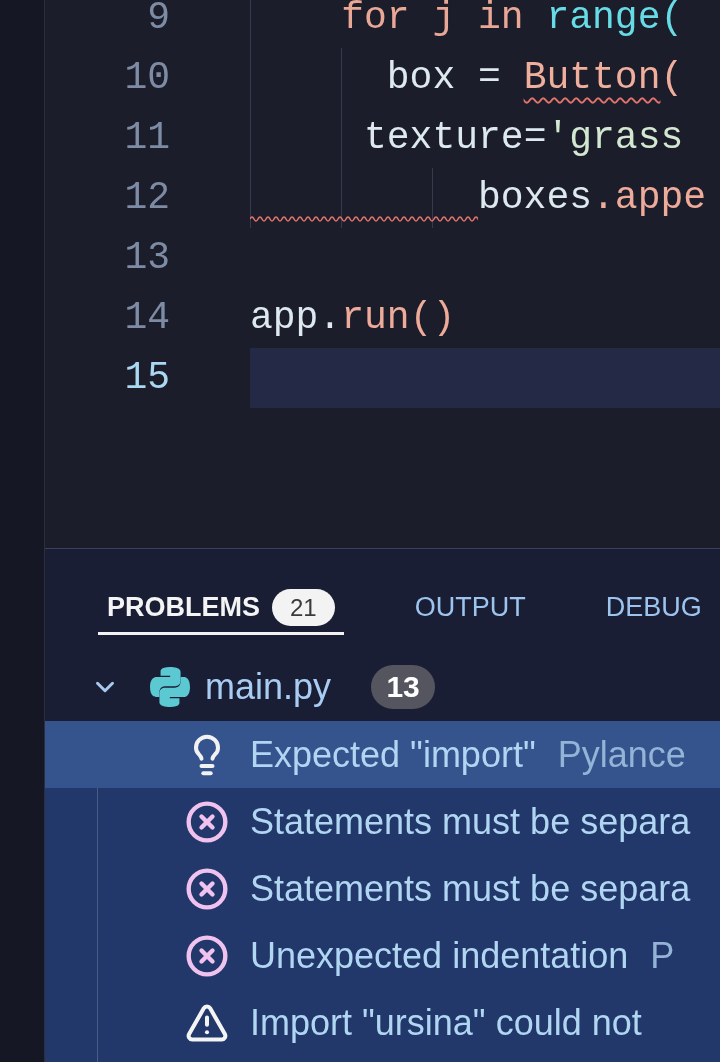 The width and height of the screenshot is (720, 1062). What do you see at coordinates (470, 609) in the screenshot?
I see `panel-tab: OUTPUT` at bounding box center [470, 609].